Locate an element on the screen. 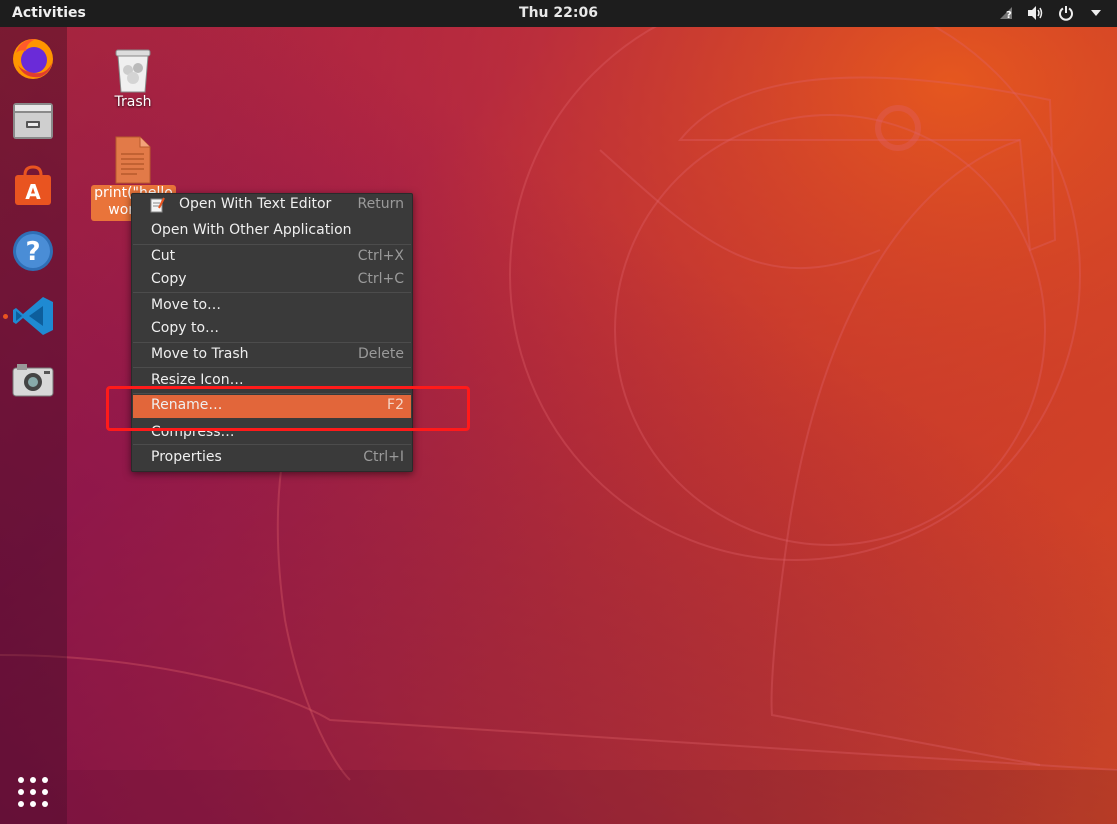 This screenshot has width=1117, height=824. help-icon: ? is located at coordinates (33, 251).